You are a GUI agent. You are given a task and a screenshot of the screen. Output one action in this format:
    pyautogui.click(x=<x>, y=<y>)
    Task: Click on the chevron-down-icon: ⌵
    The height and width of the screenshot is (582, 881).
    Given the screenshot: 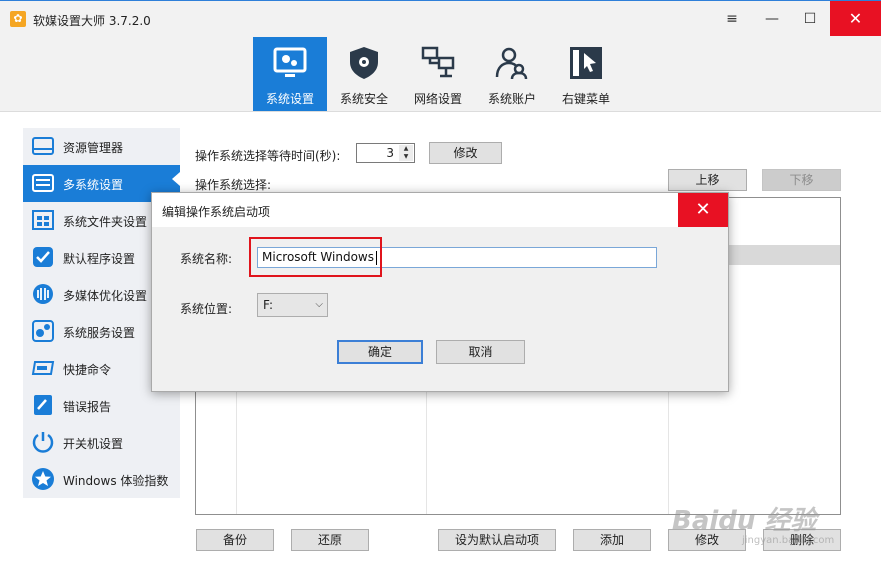 What is the action you would take?
    pyautogui.click(x=319, y=304)
    